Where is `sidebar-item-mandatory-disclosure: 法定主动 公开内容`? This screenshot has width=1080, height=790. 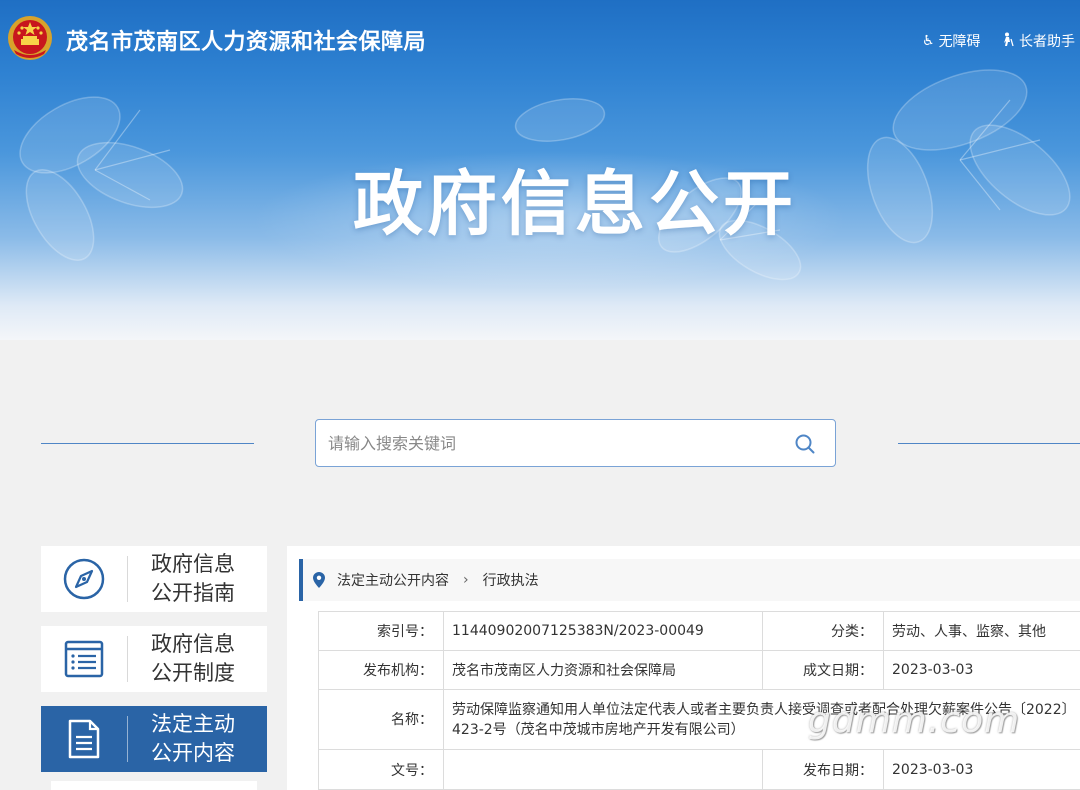 sidebar-item-mandatory-disclosure: 法定主动 公开内容 is located at coordinates (154, 739).